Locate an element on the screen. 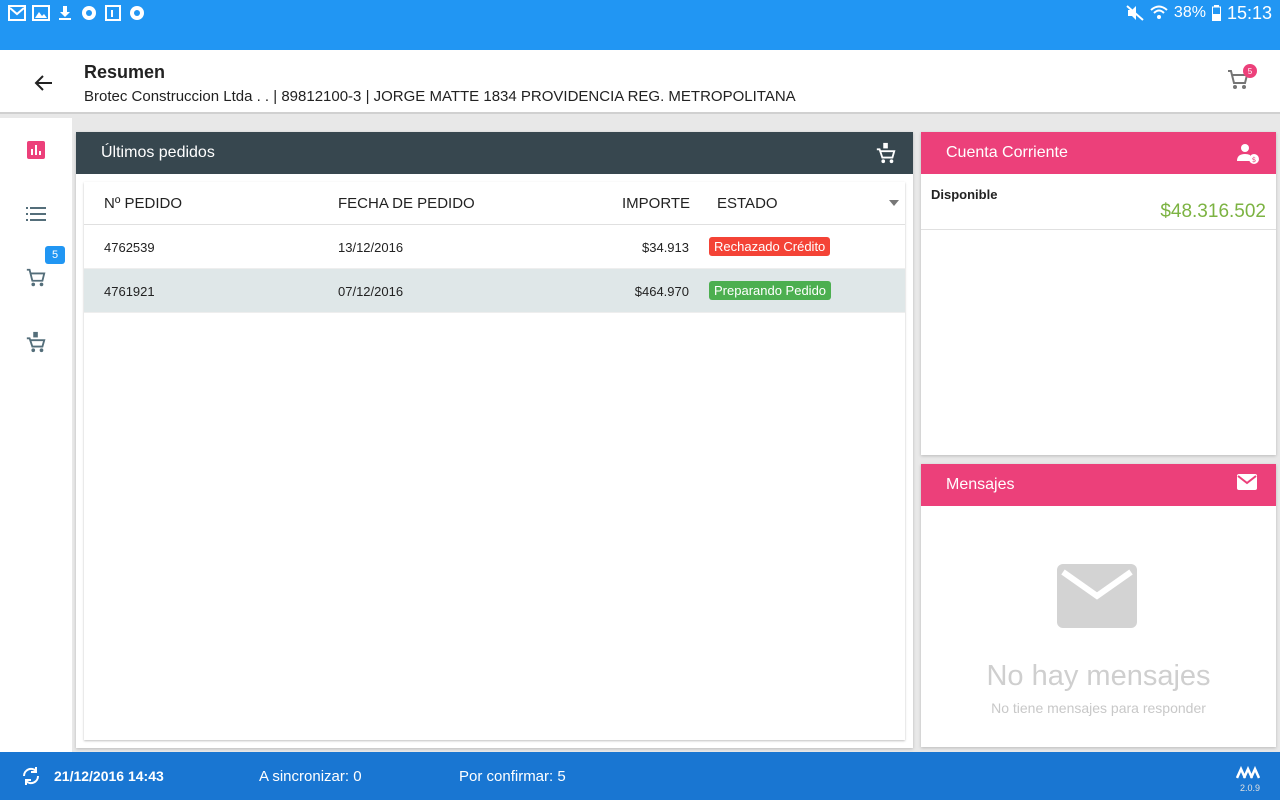 The height and width of the screenshot is (800, 1280). pending-confirm-count: Por confirmar: 5 is located at coordinates (512, 776).